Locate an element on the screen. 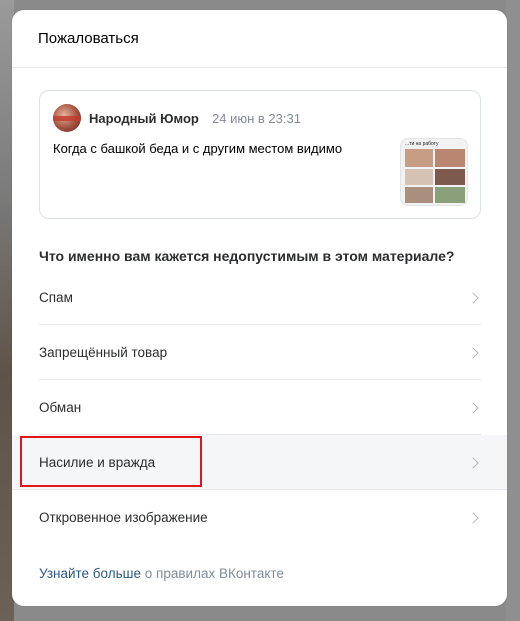 This screenshot has height=621, width=520. footer-text: о правилах ВКонтакте is located at coordinates (214, 573).